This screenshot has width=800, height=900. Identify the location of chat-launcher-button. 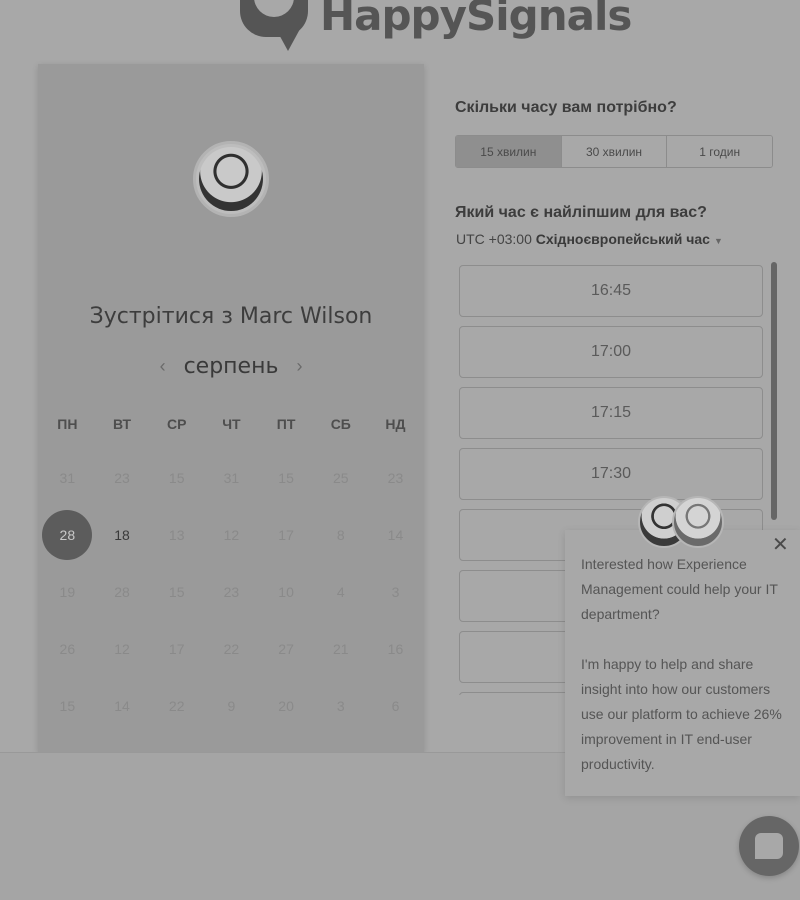
(769, 846).